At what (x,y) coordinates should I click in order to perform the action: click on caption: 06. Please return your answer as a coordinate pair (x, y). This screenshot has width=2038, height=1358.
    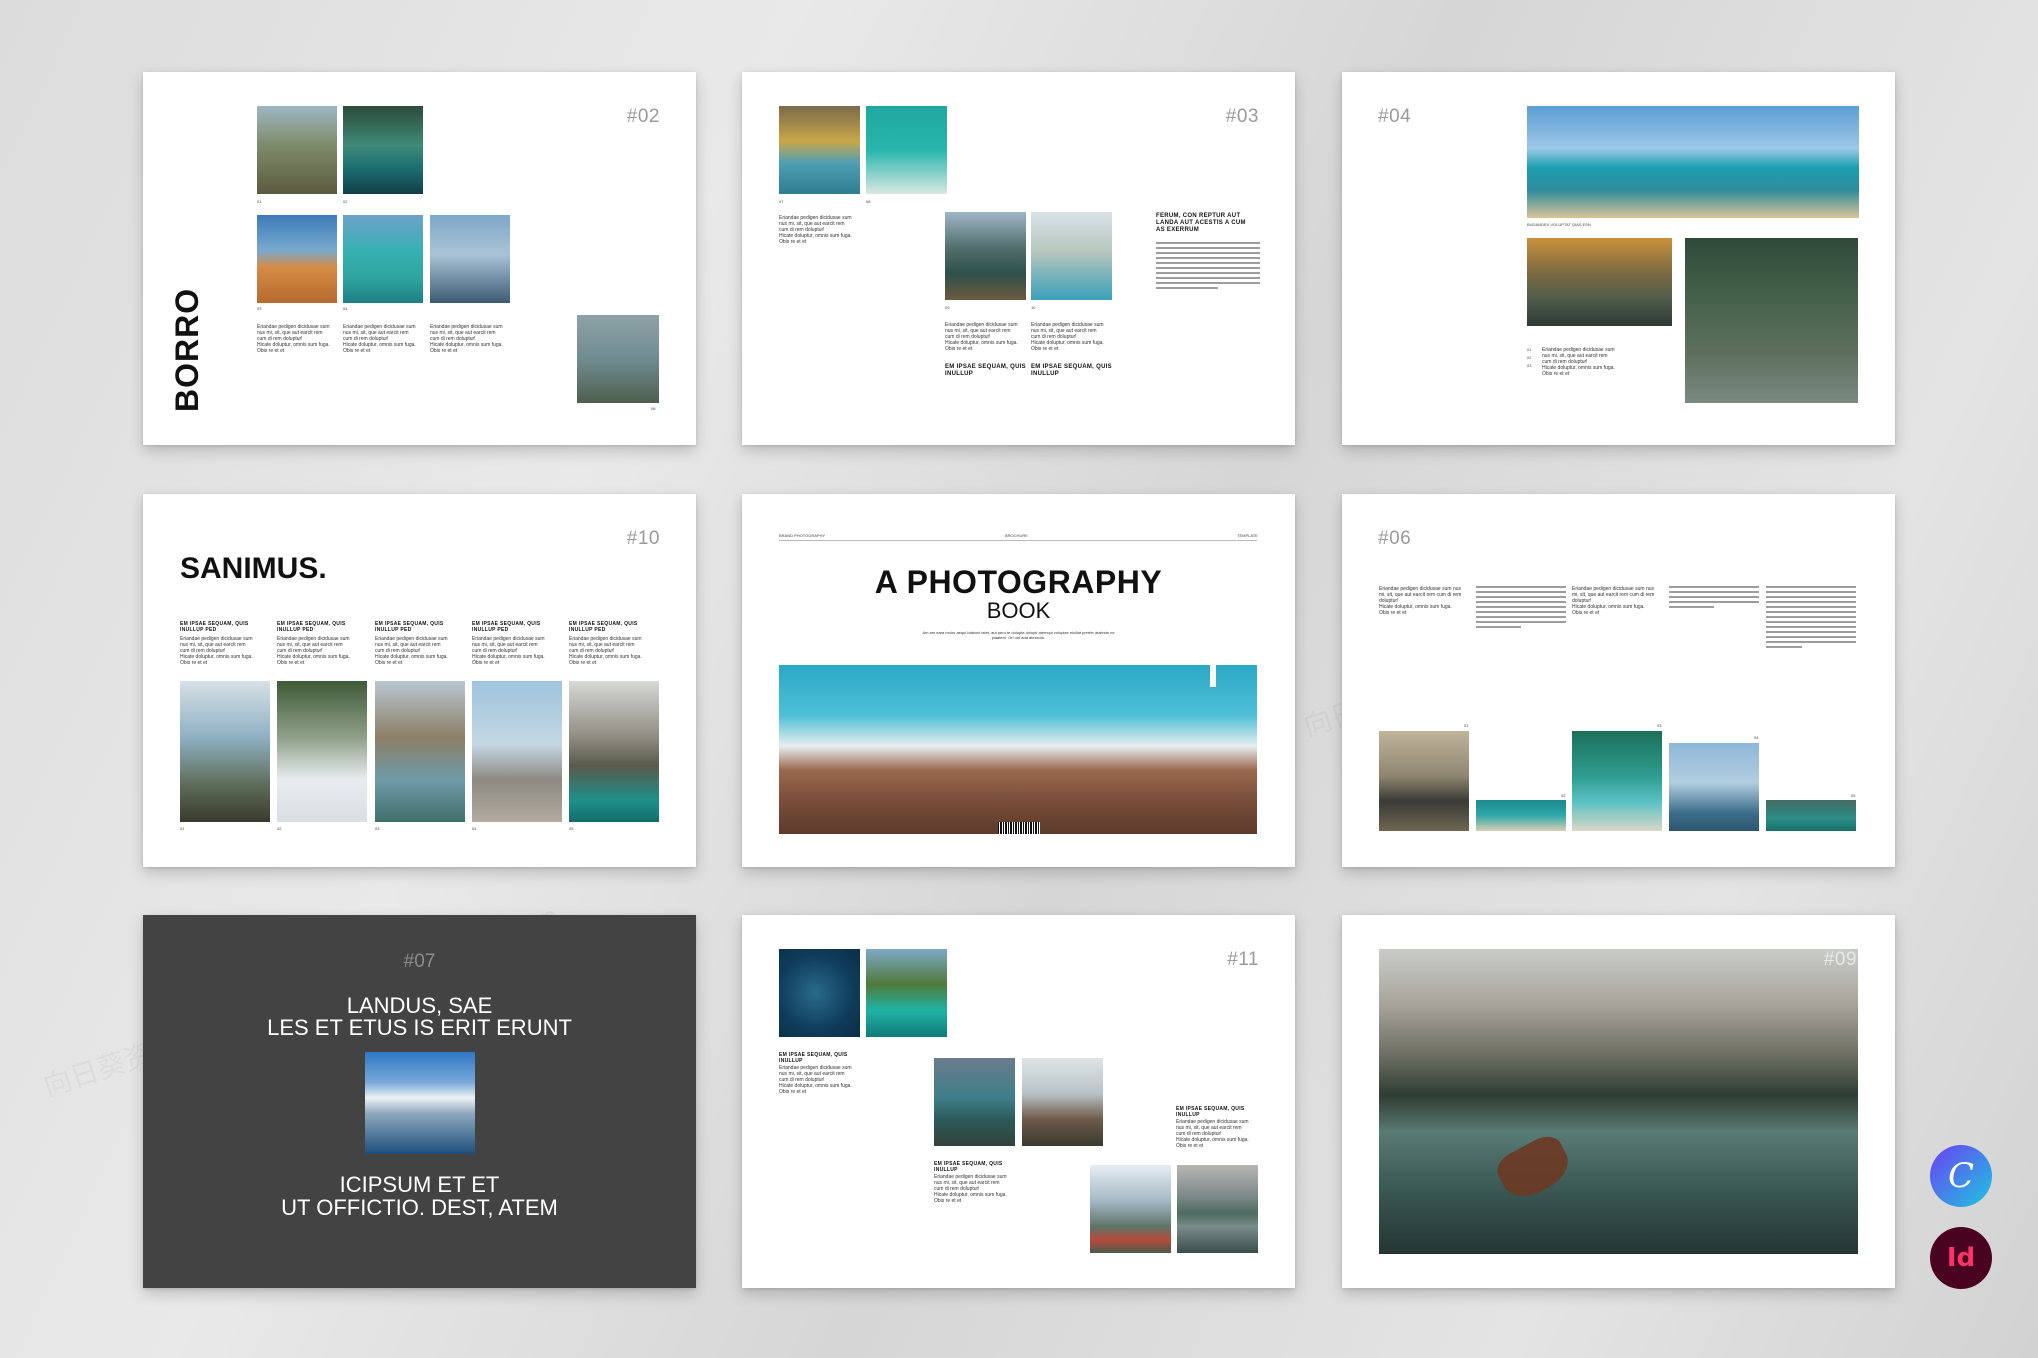
    Looking at the image, I should click on (653, 408).